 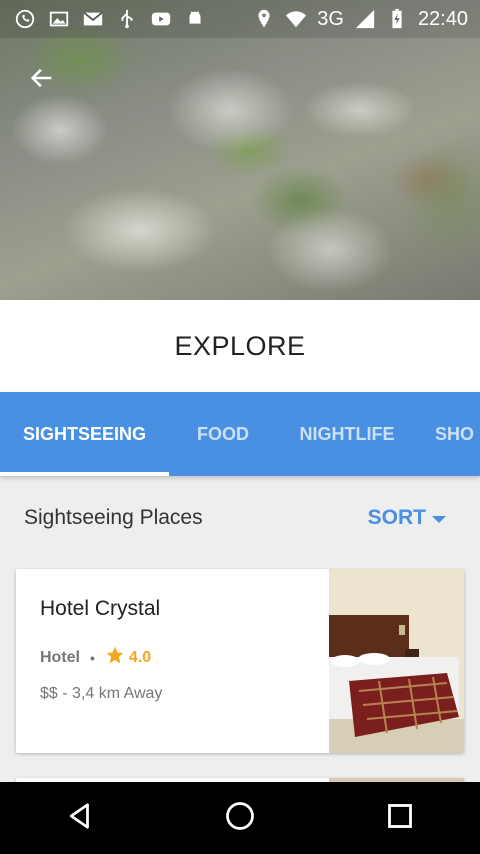 I want to click on network-type: 3G, so click(x=330, y=18).